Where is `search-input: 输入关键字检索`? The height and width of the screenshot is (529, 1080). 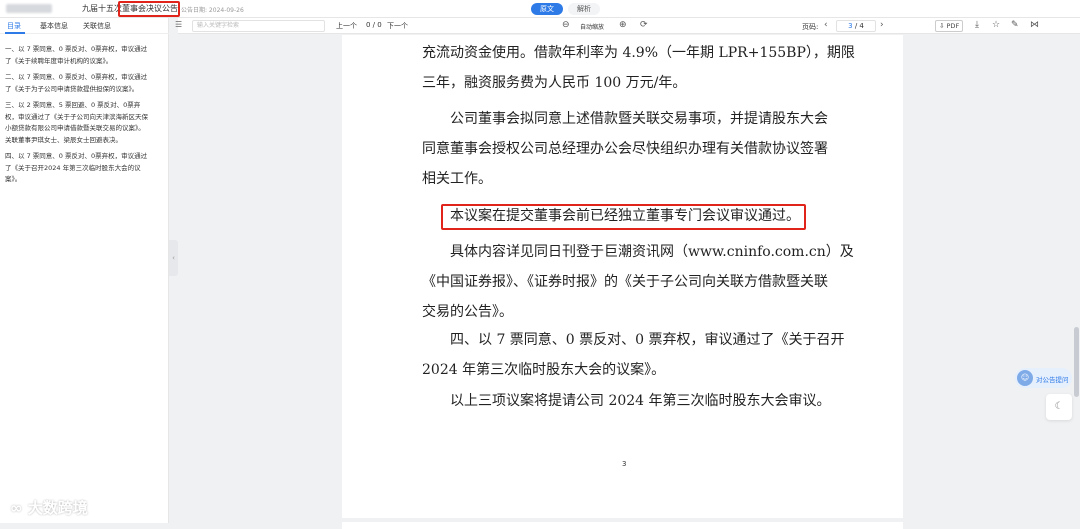
search-input: 输入关键字检索 is located at coordinates (258, 26).